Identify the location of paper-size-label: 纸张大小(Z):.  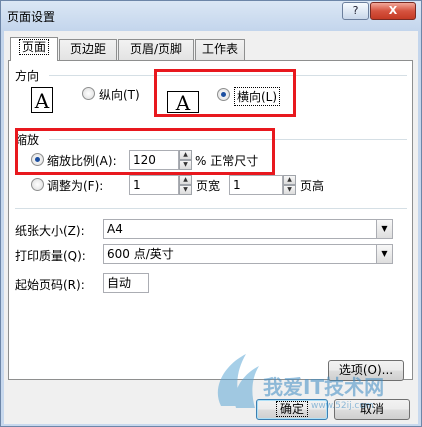
(50, 231).